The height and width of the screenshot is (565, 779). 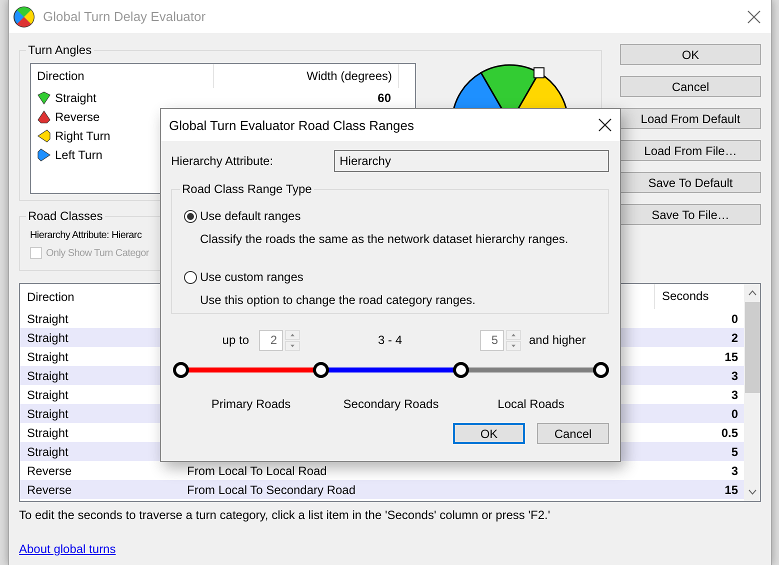 I want to click on radio-label: Use default ranges, so click(x=250, y=216).